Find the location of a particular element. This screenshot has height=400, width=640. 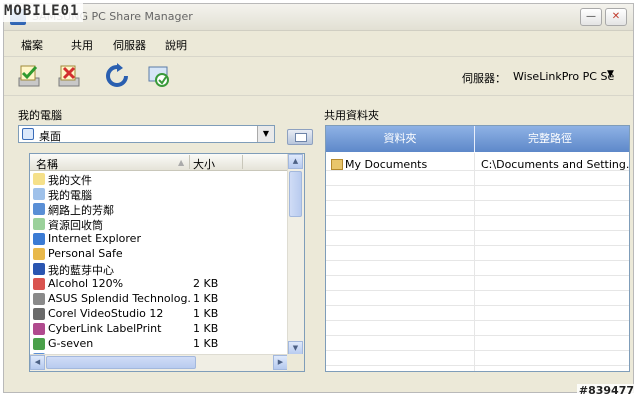

file-name: 網路上的芳鄰 is located at coordinates (81, 210).